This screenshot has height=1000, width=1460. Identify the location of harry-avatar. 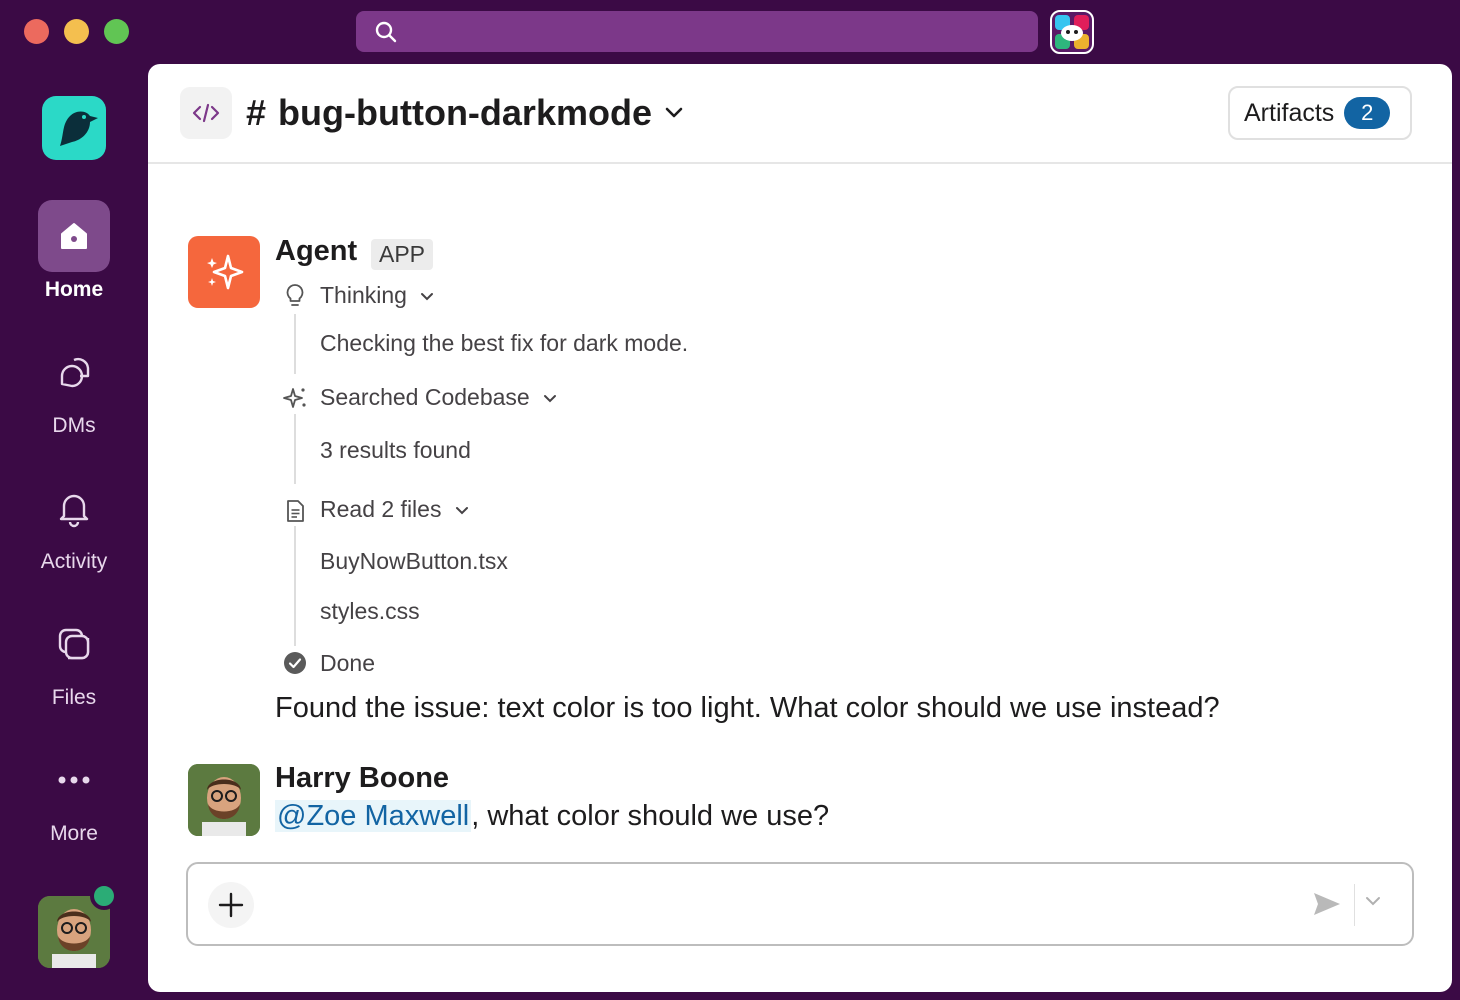
(224, 800).